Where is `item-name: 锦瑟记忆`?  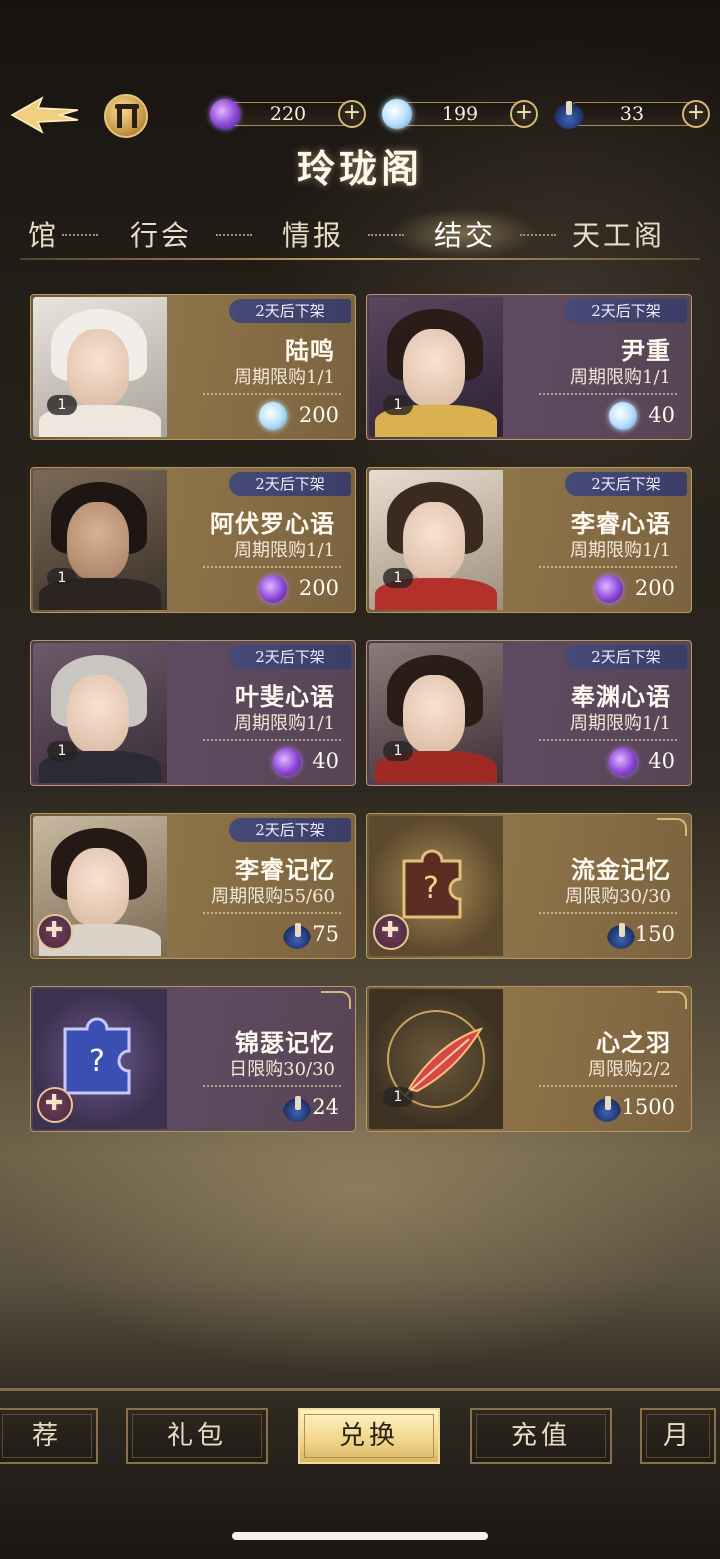 item-name: 锦瑟记忆 is located at coordinates (285, 1042).